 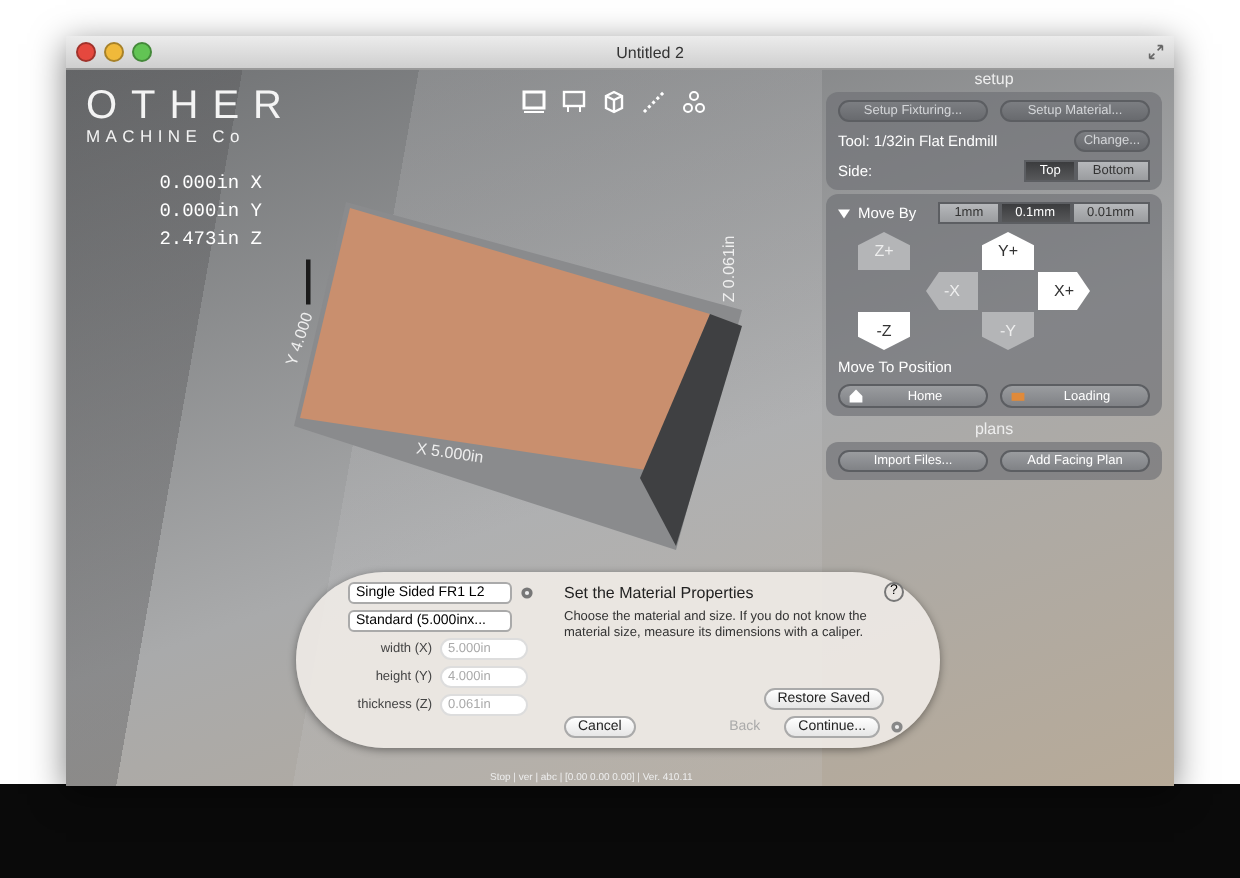 What do you see at coordinates (450, 453) in the screenshot?
I see `dimension-label: X 5.000in` at bounding box center [450, 453].